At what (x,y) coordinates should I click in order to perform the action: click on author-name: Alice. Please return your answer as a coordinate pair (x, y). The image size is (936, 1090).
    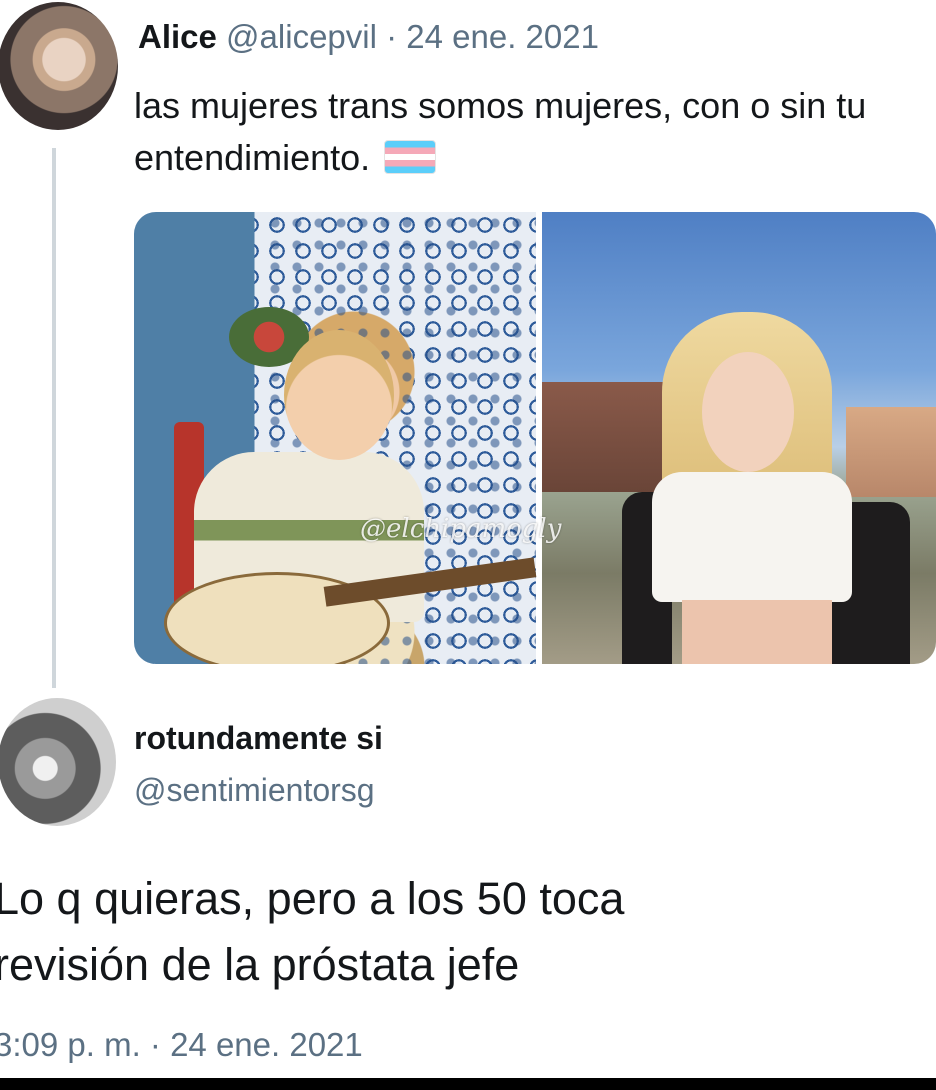
    Looking at the image, I should click on (177, 36).